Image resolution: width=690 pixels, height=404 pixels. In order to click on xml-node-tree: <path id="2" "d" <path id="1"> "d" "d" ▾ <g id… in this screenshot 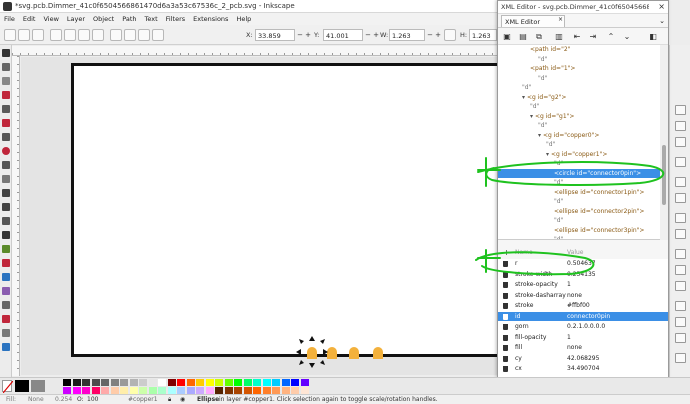, I will do `click(579, 142)`.